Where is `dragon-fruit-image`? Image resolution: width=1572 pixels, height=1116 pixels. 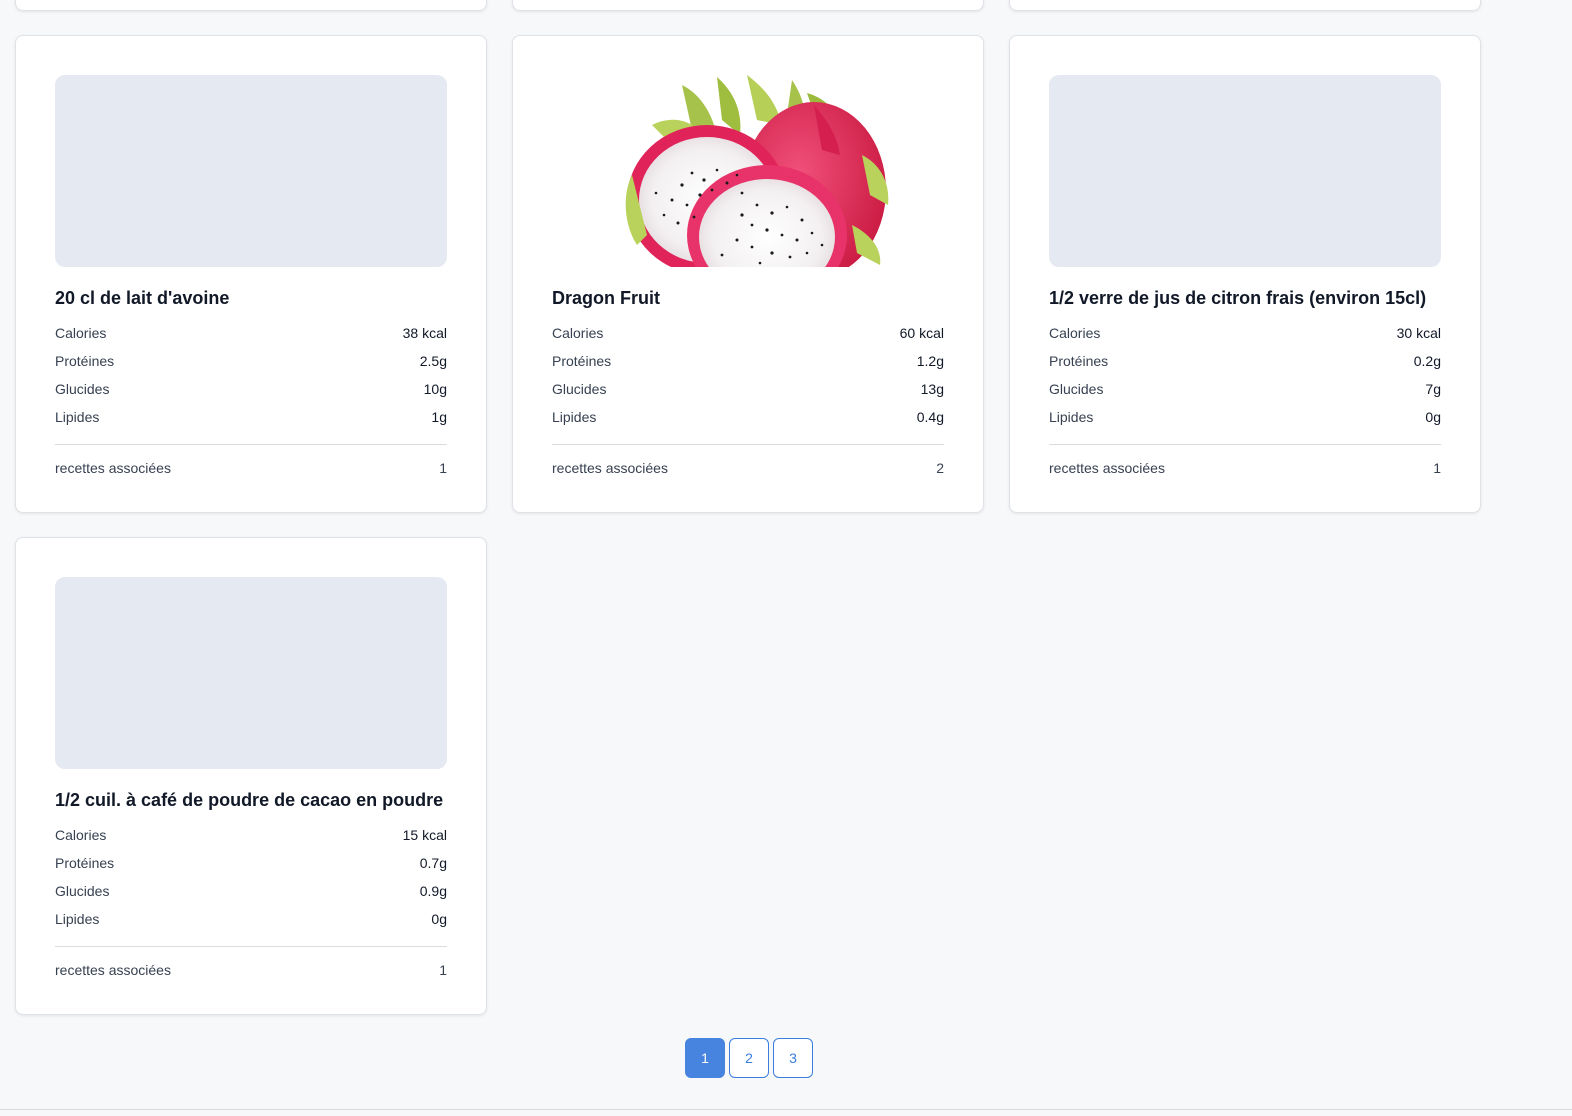
dragon-fruit-image is located at coordinates (748, 171).